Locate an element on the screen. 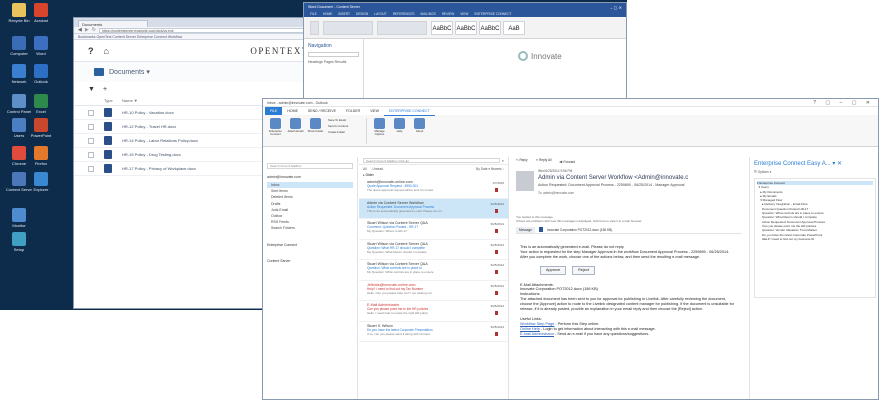 The height and width of the screenshot is (400, 879). sort-control: By Date ▾ Newest ↓ is located at coordinates (490, 169).